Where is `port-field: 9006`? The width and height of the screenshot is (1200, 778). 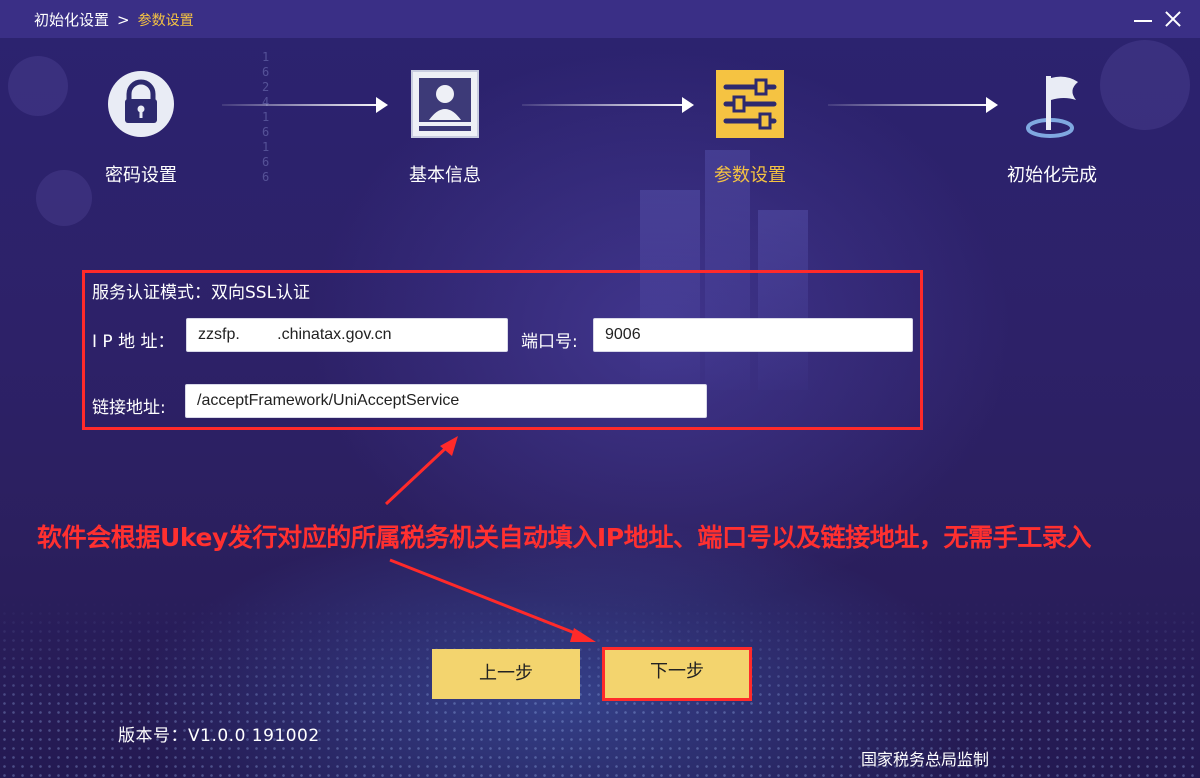 port-field: 9006 is located at coordinates (753, 335).